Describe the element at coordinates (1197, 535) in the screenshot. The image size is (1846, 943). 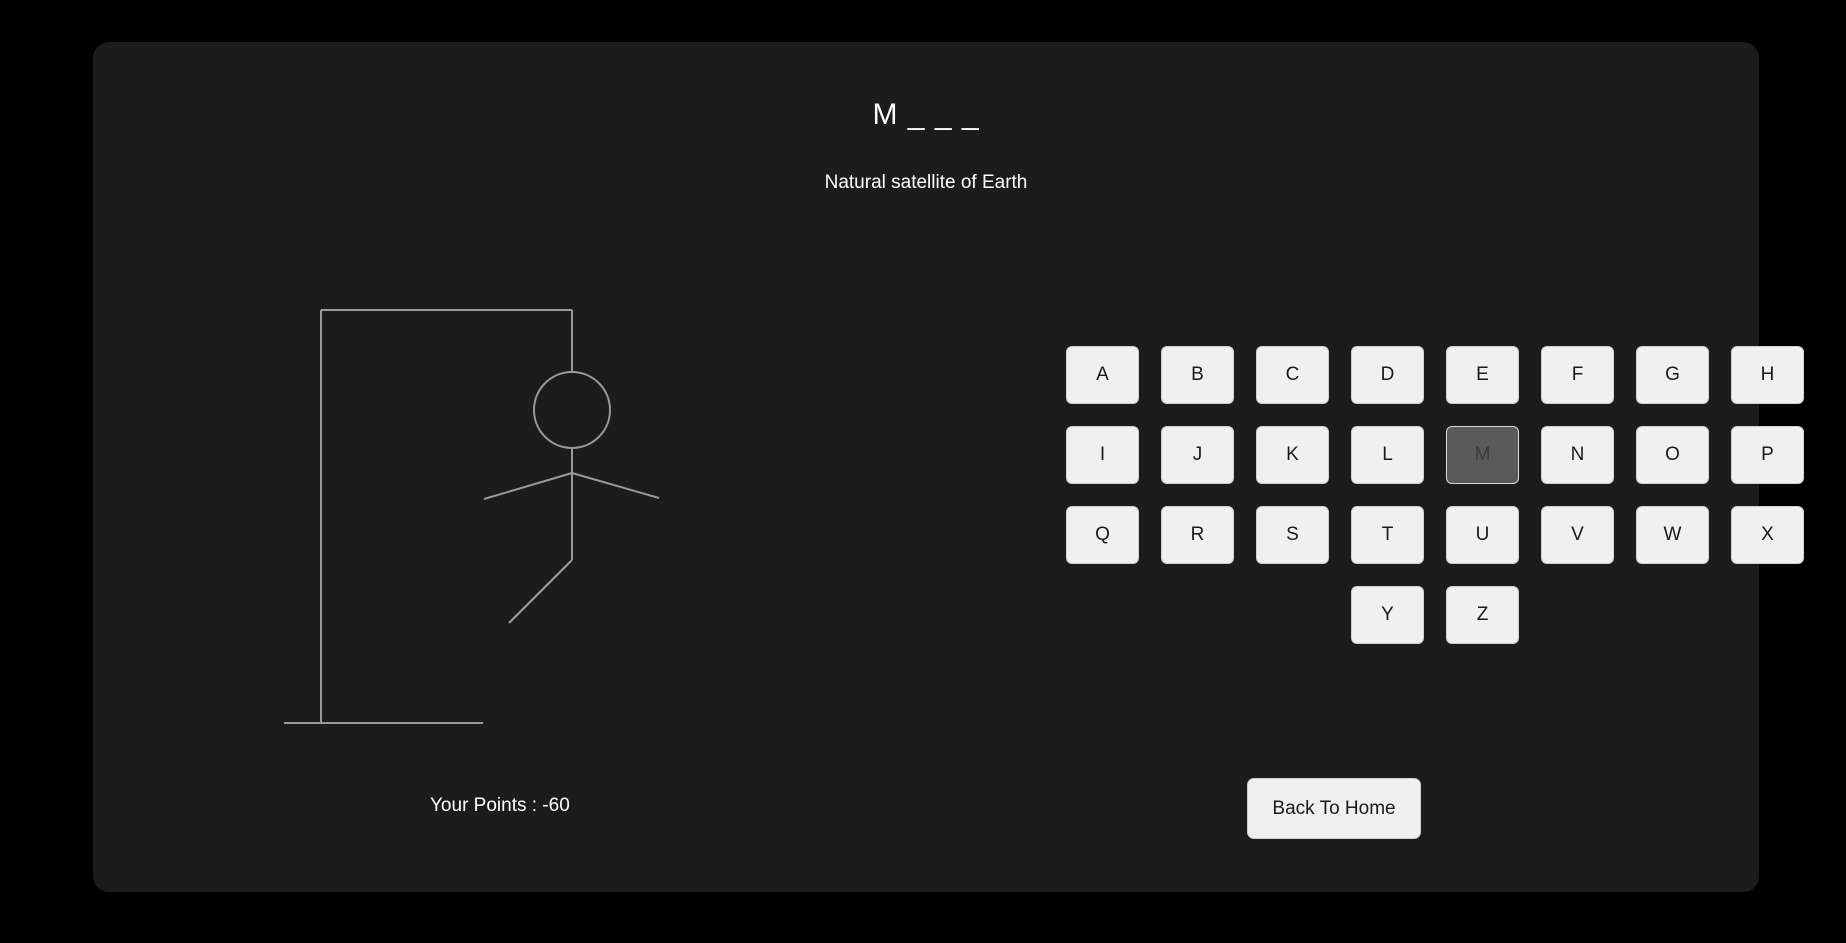
I see `key-r: R` at that location.